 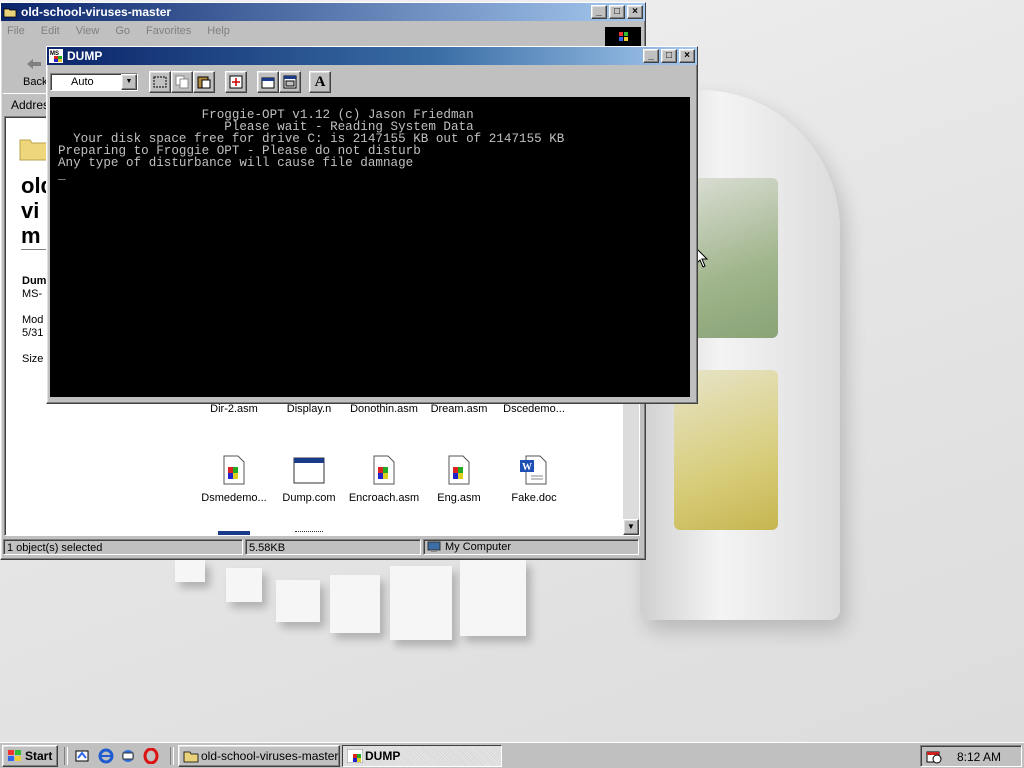 What do you see at coordinates (182, 82) in the screenshot?
I see `copy-button` at bounding box center [182, 82].